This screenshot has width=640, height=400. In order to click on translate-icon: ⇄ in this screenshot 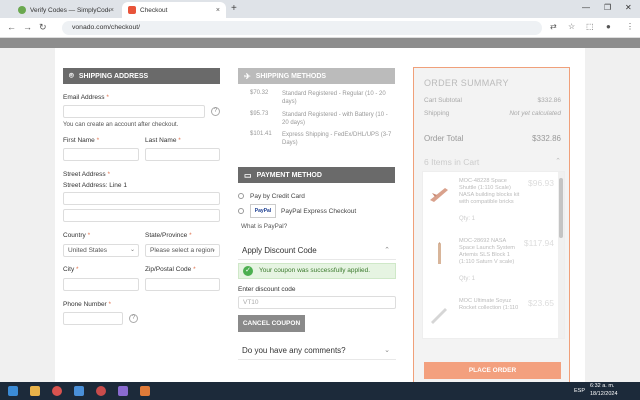, I will do `click(553, 26)`.